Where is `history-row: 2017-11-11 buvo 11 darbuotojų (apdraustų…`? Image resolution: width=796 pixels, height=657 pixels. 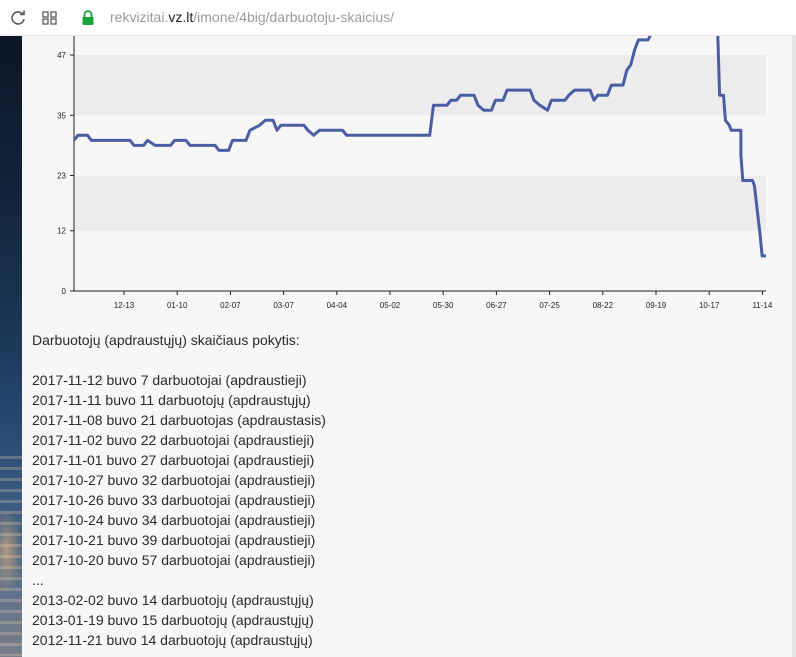 history-row: 2017-11-11 buvo 11 darbuotojų (apdraustų… is located at coordinates (171, 400).